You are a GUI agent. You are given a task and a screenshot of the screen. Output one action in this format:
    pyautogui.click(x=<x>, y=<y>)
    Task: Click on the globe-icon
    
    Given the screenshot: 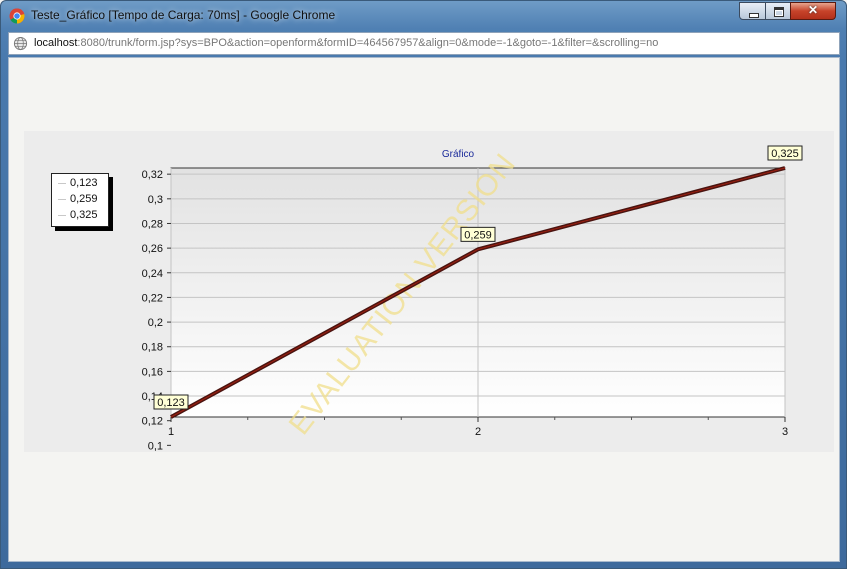 What is the action you would take?
    pyautogui.click(x=20, y=43)
    